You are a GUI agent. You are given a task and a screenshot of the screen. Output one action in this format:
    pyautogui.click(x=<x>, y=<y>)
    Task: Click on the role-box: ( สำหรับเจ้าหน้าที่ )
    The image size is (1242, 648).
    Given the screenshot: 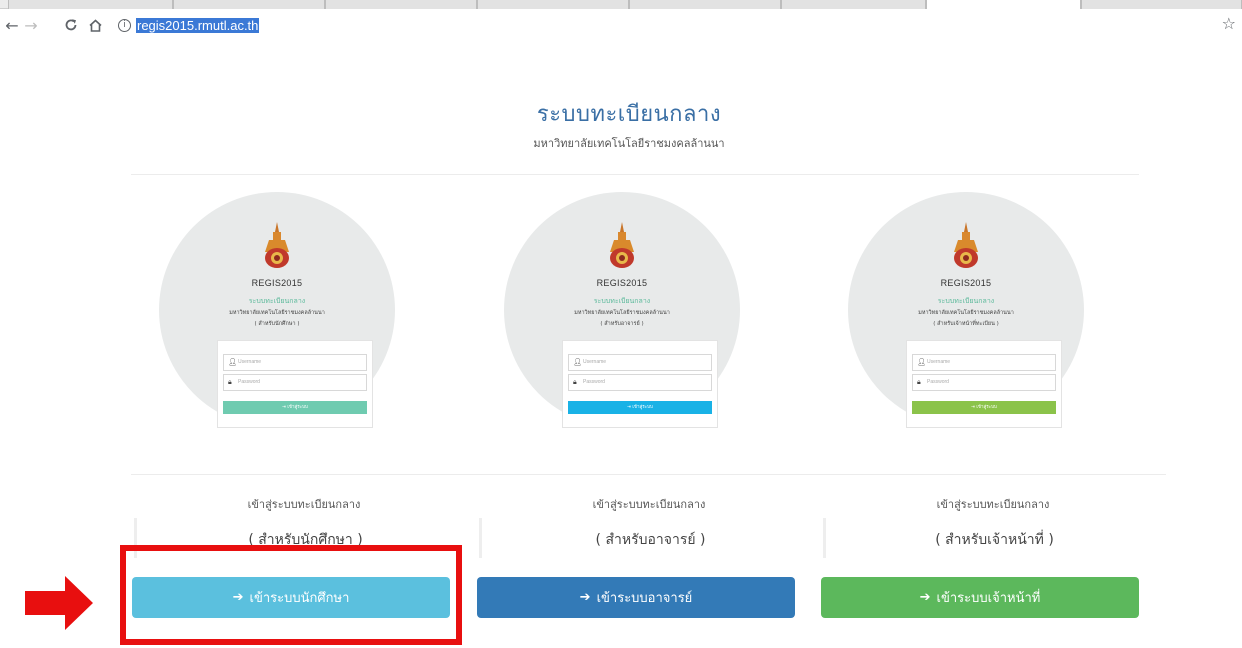 What is the action you would take?
    pyautogui.click(x=993, y=538)
    